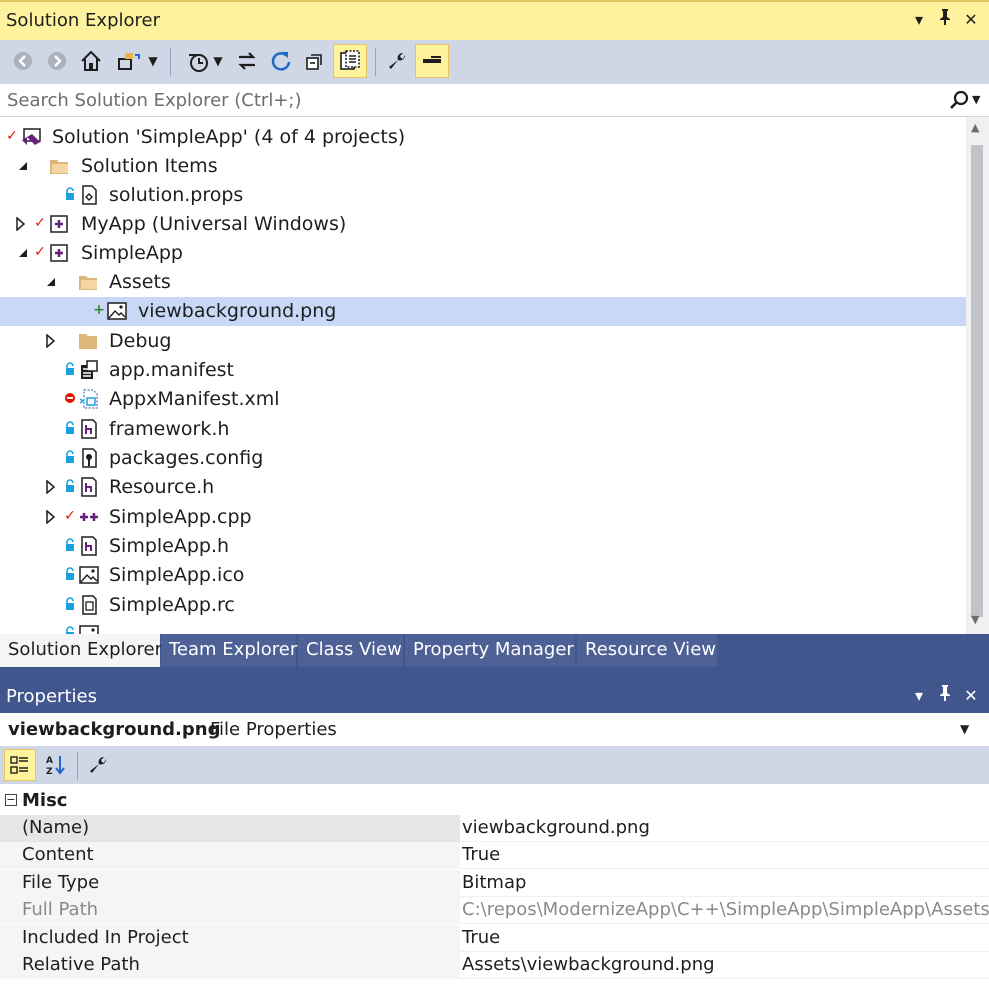 Image resolution: width=989 pixels, height=999 pixels. Describe the element at coordinates (194, 399) in the screenshot. I see `tree-item-label: AppxManifest.xml` at that location.